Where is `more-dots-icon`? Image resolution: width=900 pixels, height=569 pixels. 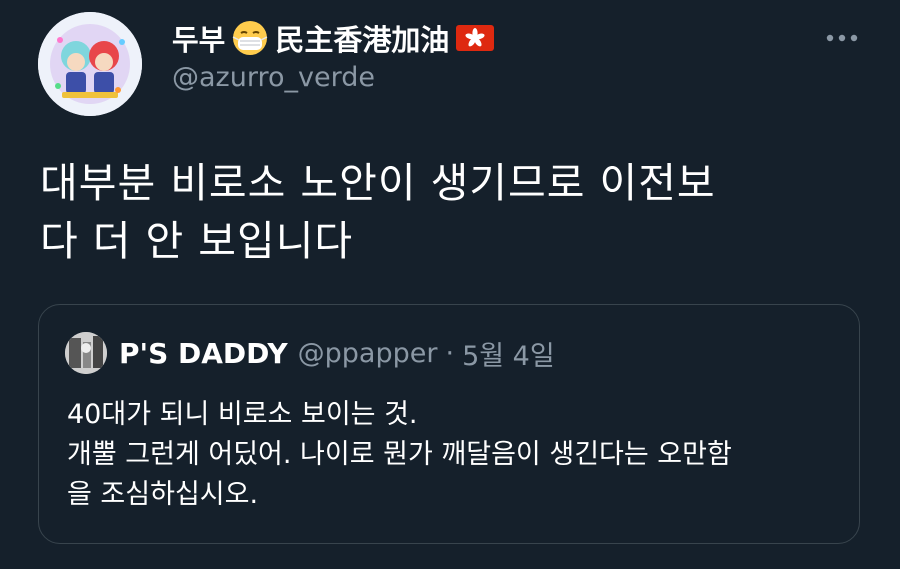
more-dots-icon is located at coordinates (842, 38).